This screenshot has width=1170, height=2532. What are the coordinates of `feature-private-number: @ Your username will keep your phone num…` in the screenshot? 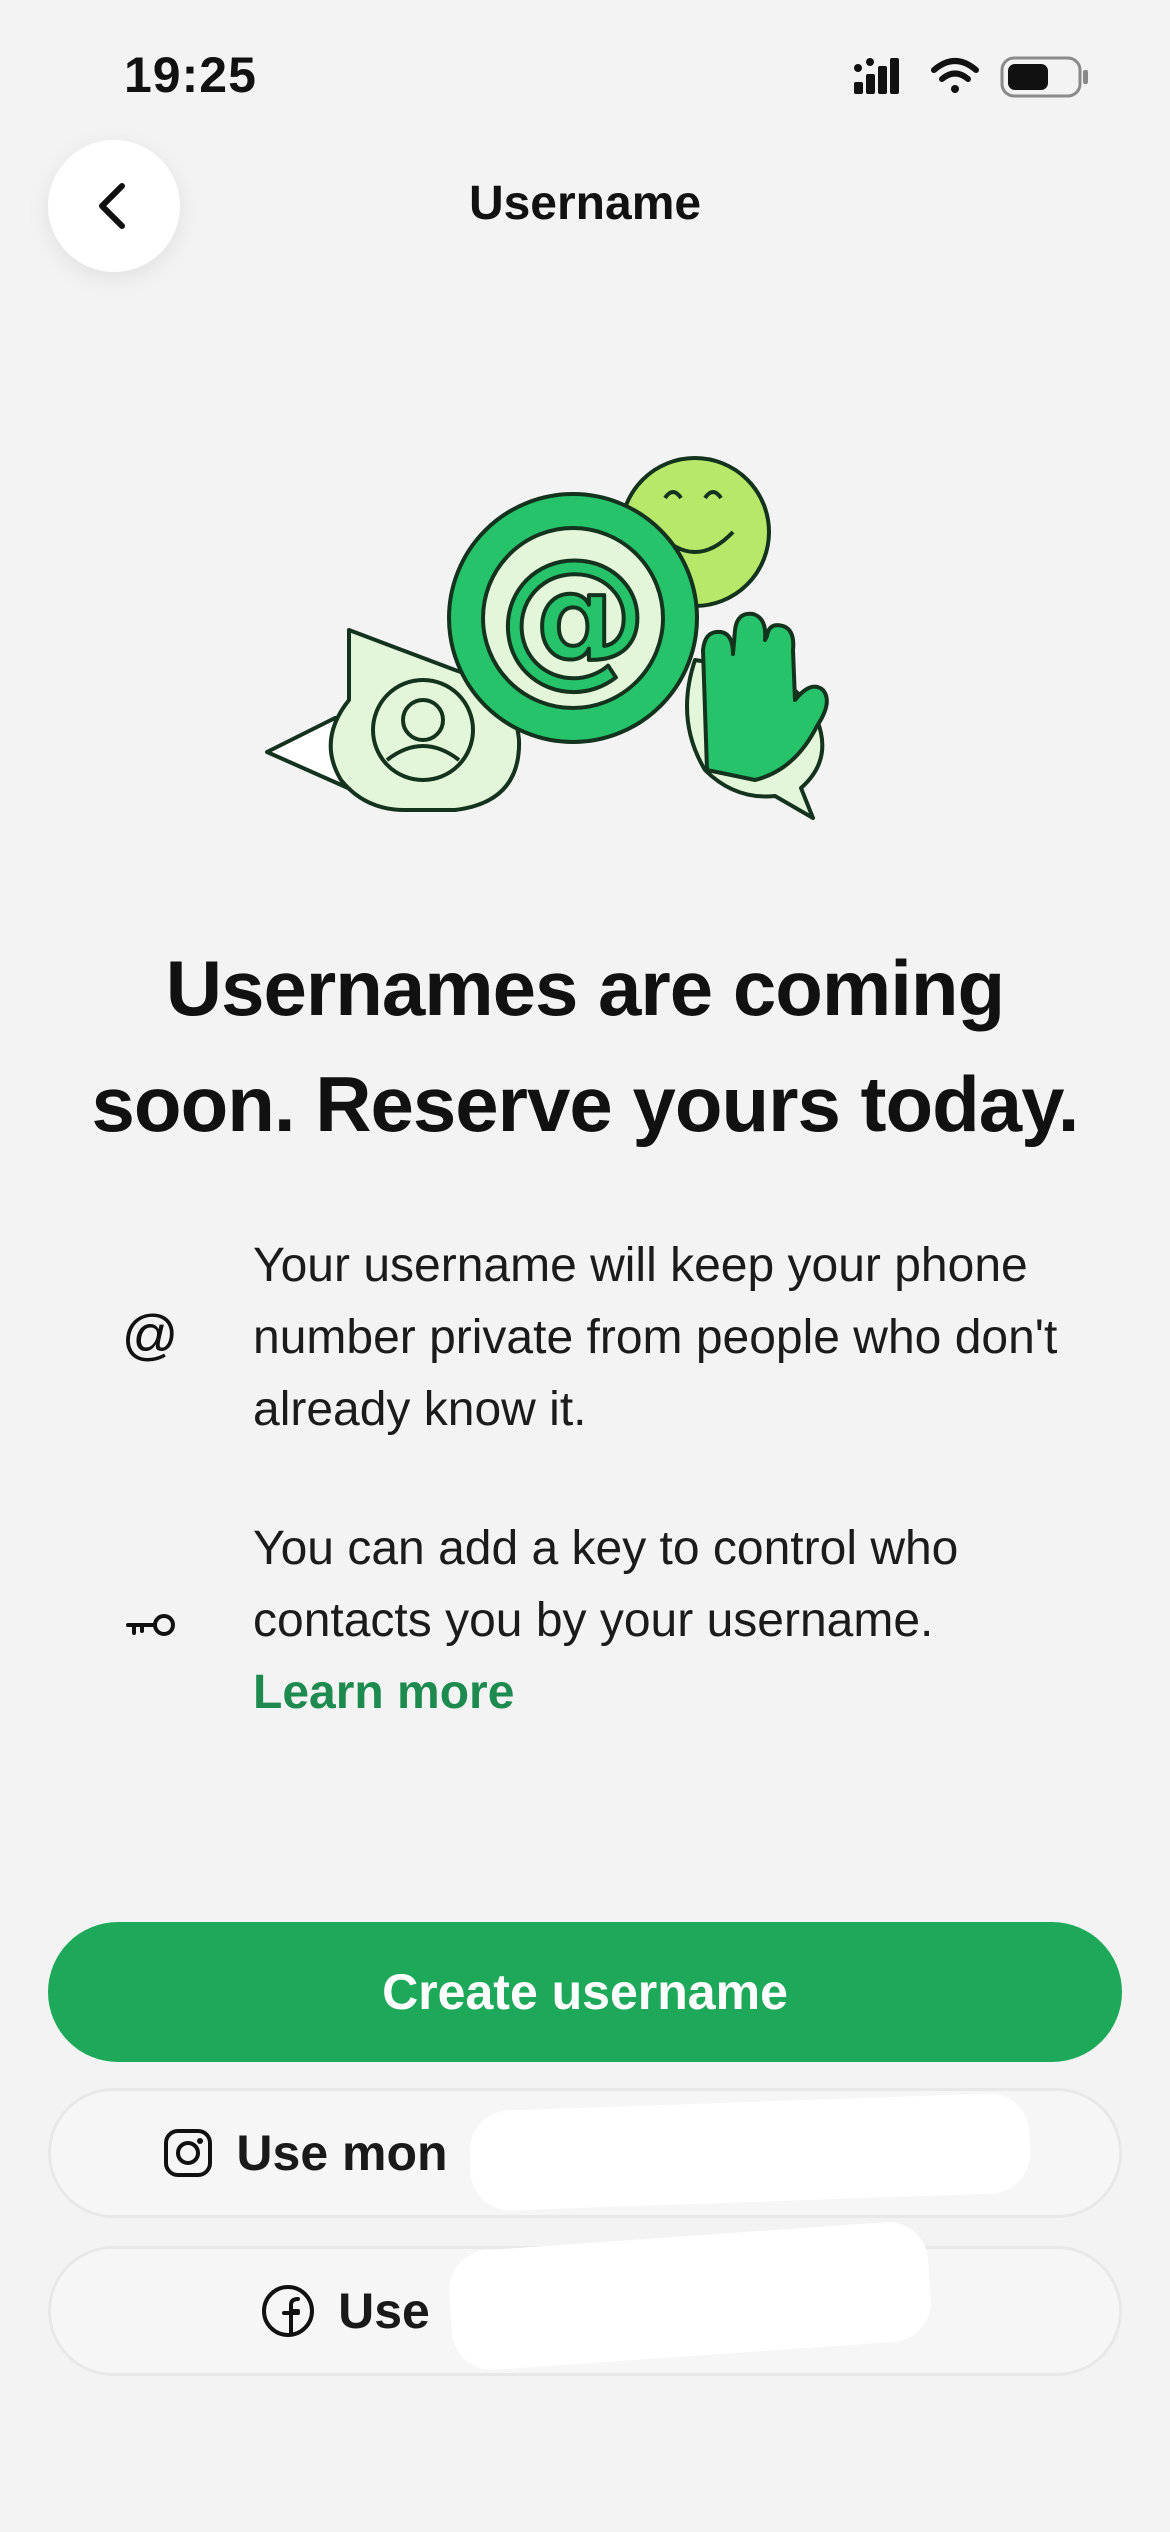 It's located at (585, 1340).